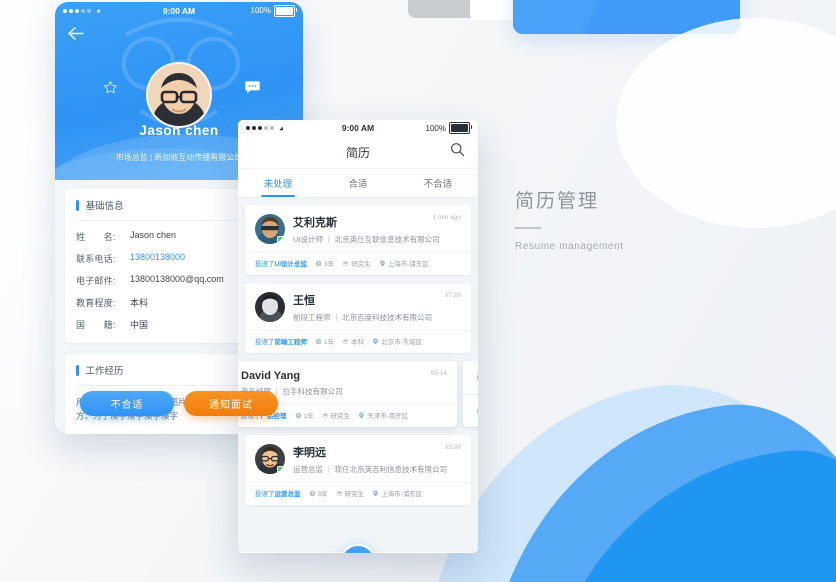  Describe the element at coordinates (615, 219) in the screenshot. I see `caption-block: 简历管理 Resume management` at that location.